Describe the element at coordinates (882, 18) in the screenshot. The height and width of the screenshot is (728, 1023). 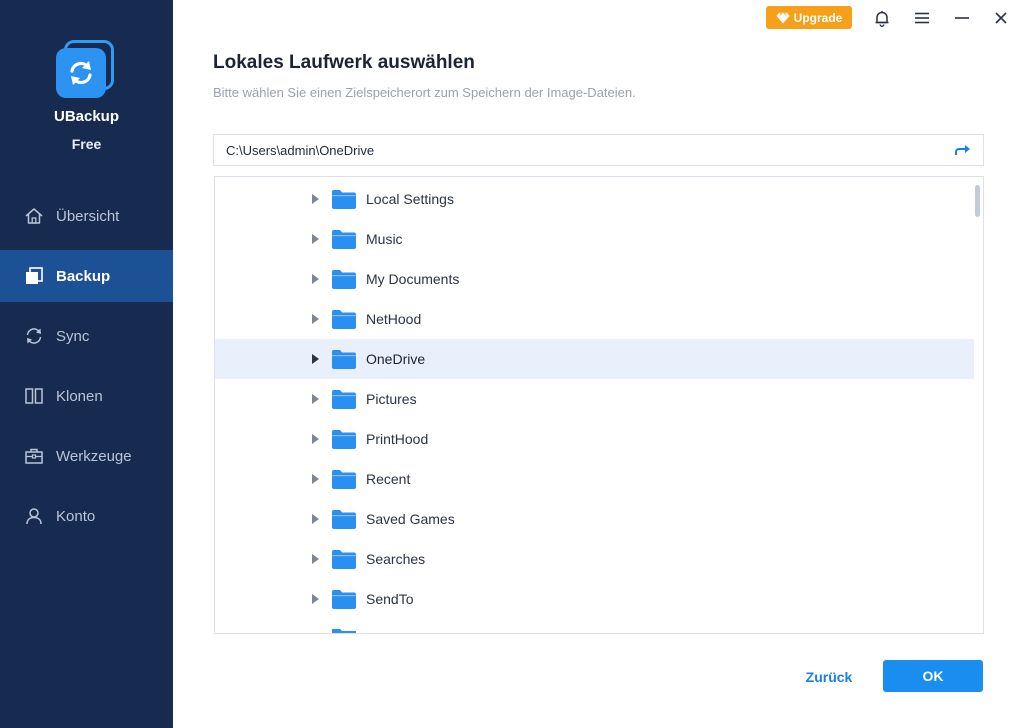
I see `bell-icon` at that location.